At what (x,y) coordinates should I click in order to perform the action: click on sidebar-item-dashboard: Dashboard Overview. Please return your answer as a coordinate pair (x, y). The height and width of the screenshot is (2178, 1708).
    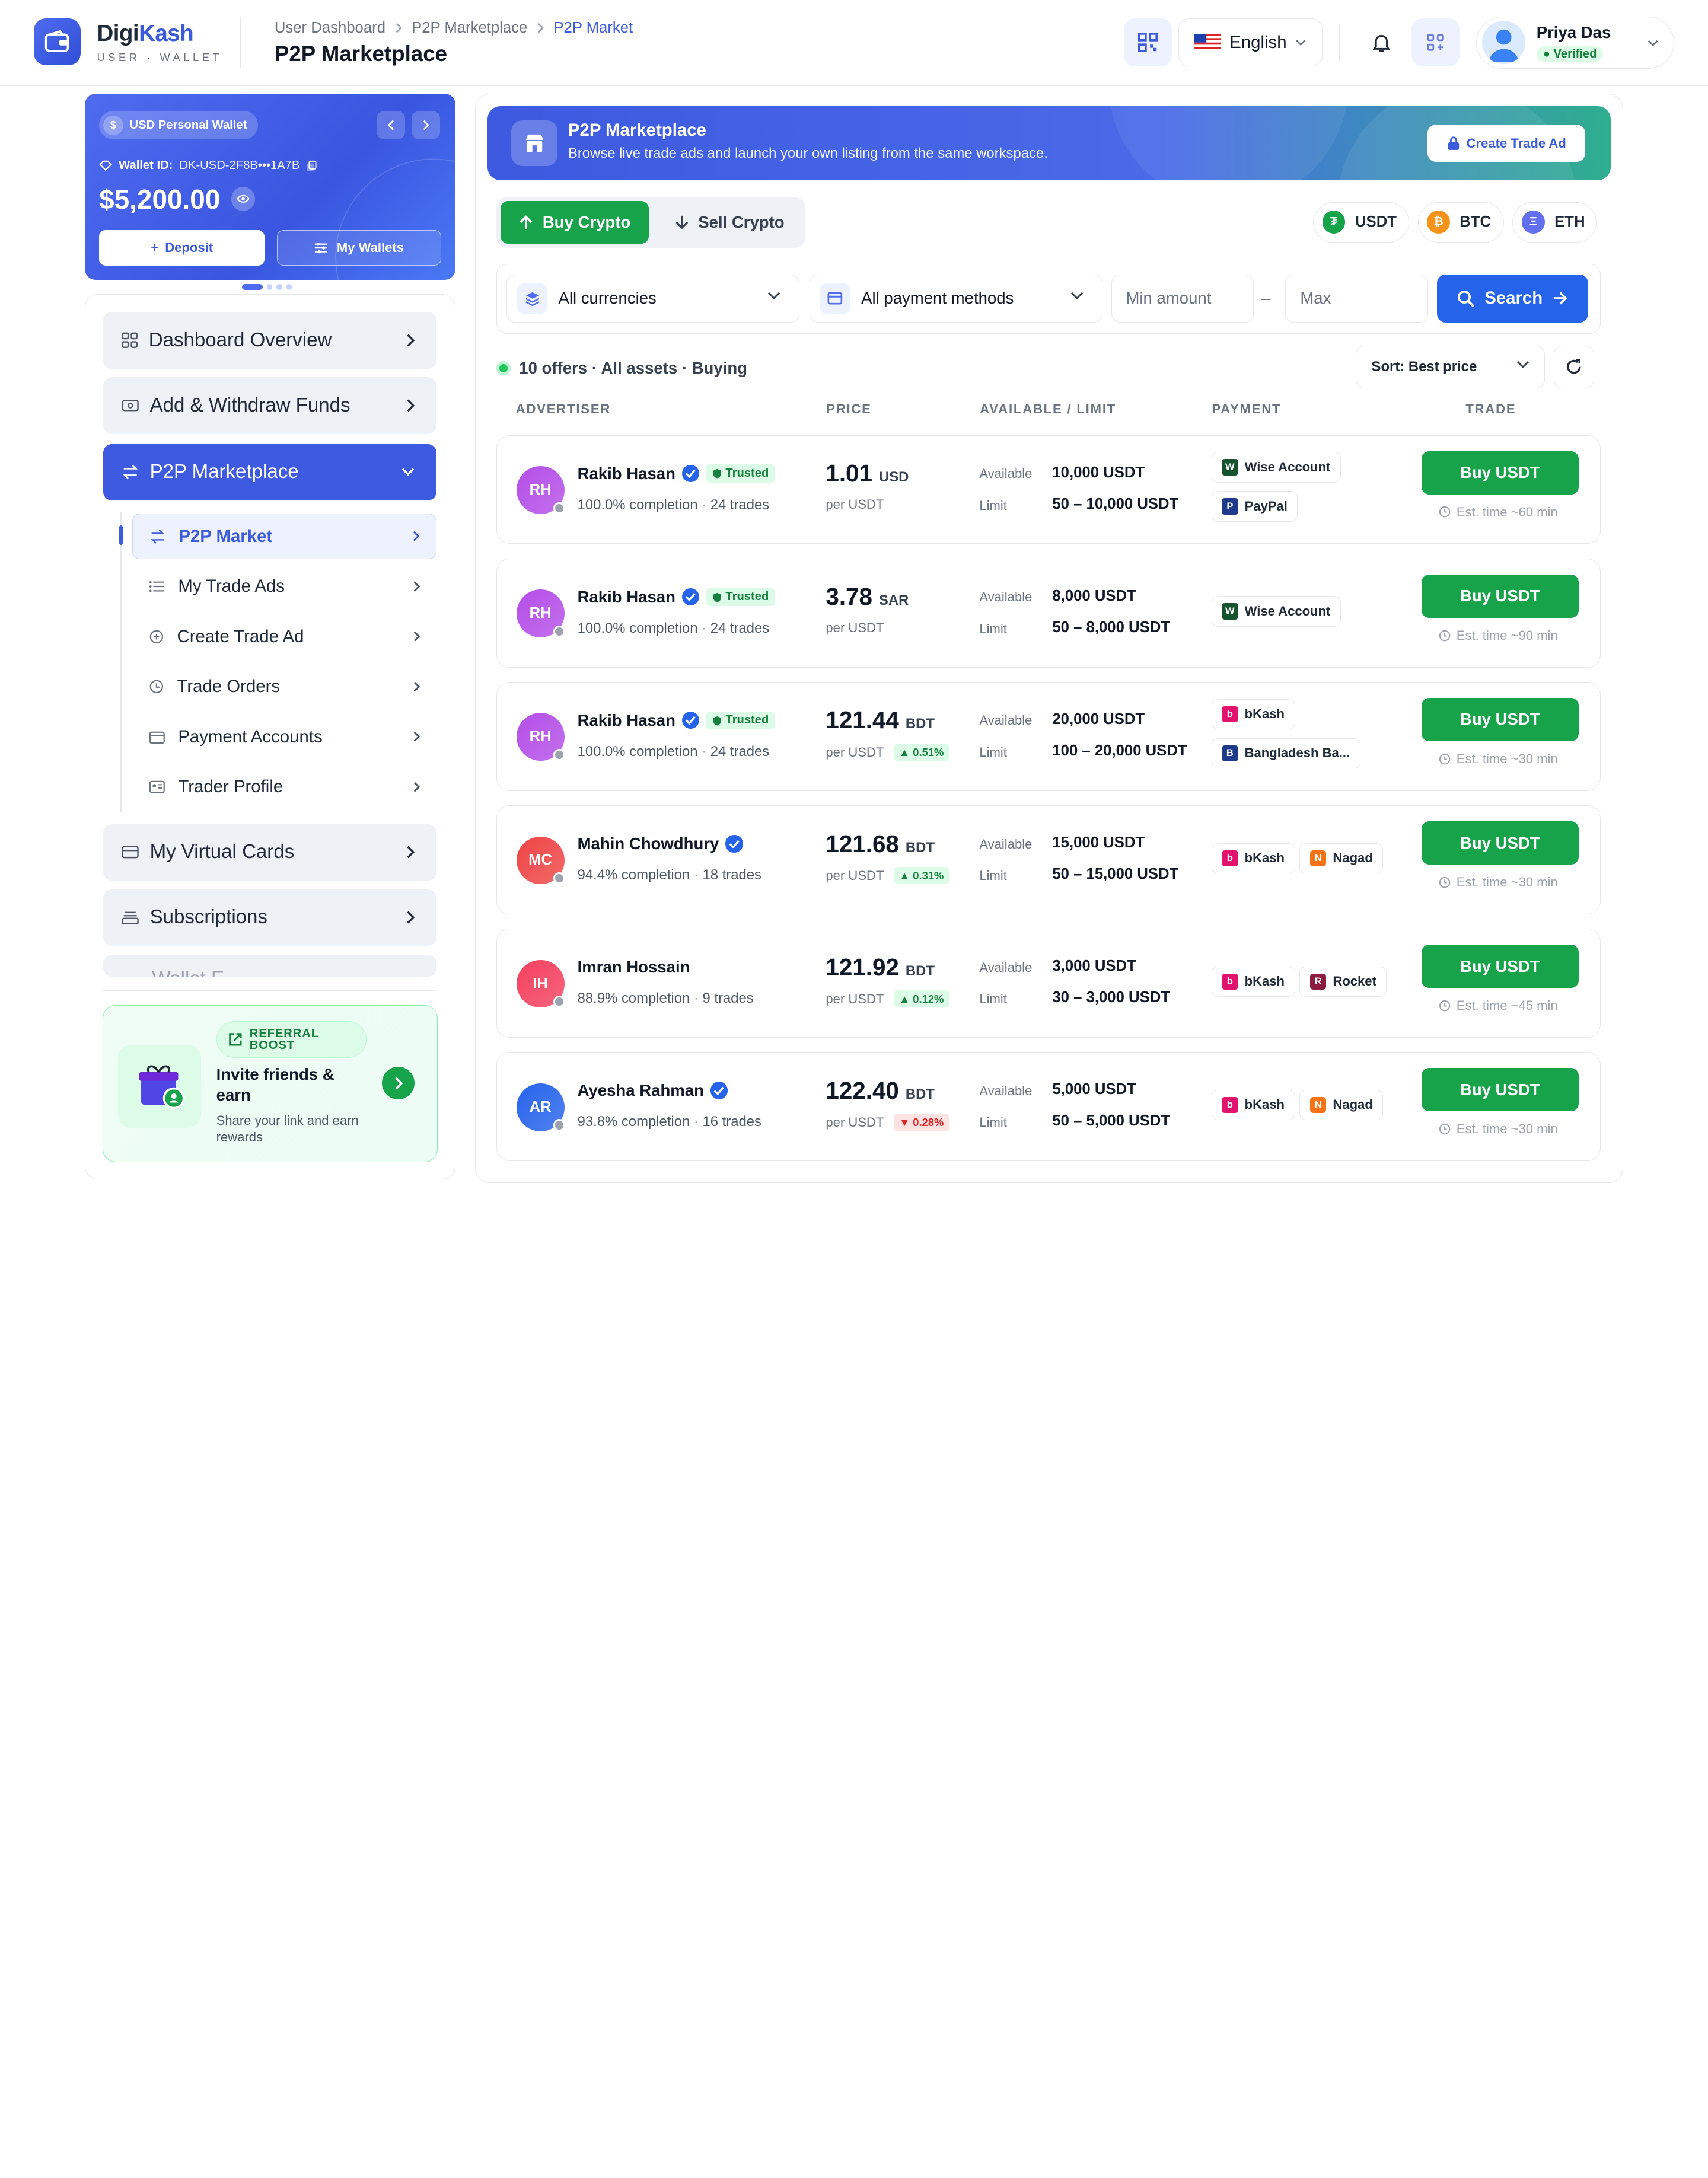
    Looking at the image, I should click on (269, 340).